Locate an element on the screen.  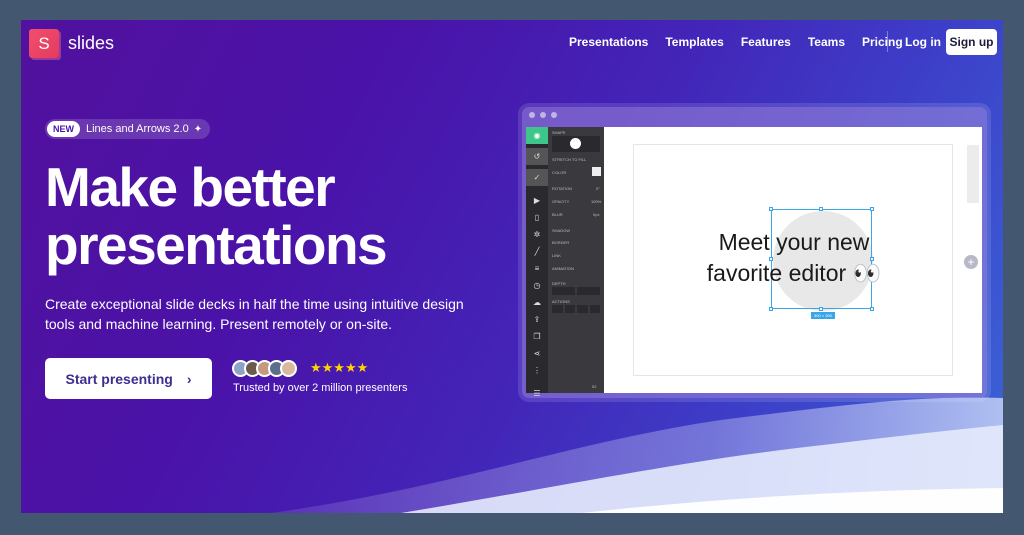
depth-controls is located at coordinates (576, 291).